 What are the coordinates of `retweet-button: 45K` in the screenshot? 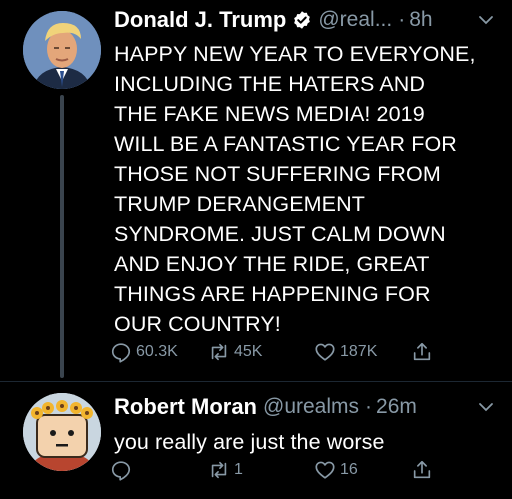 It's located at (235, 352).